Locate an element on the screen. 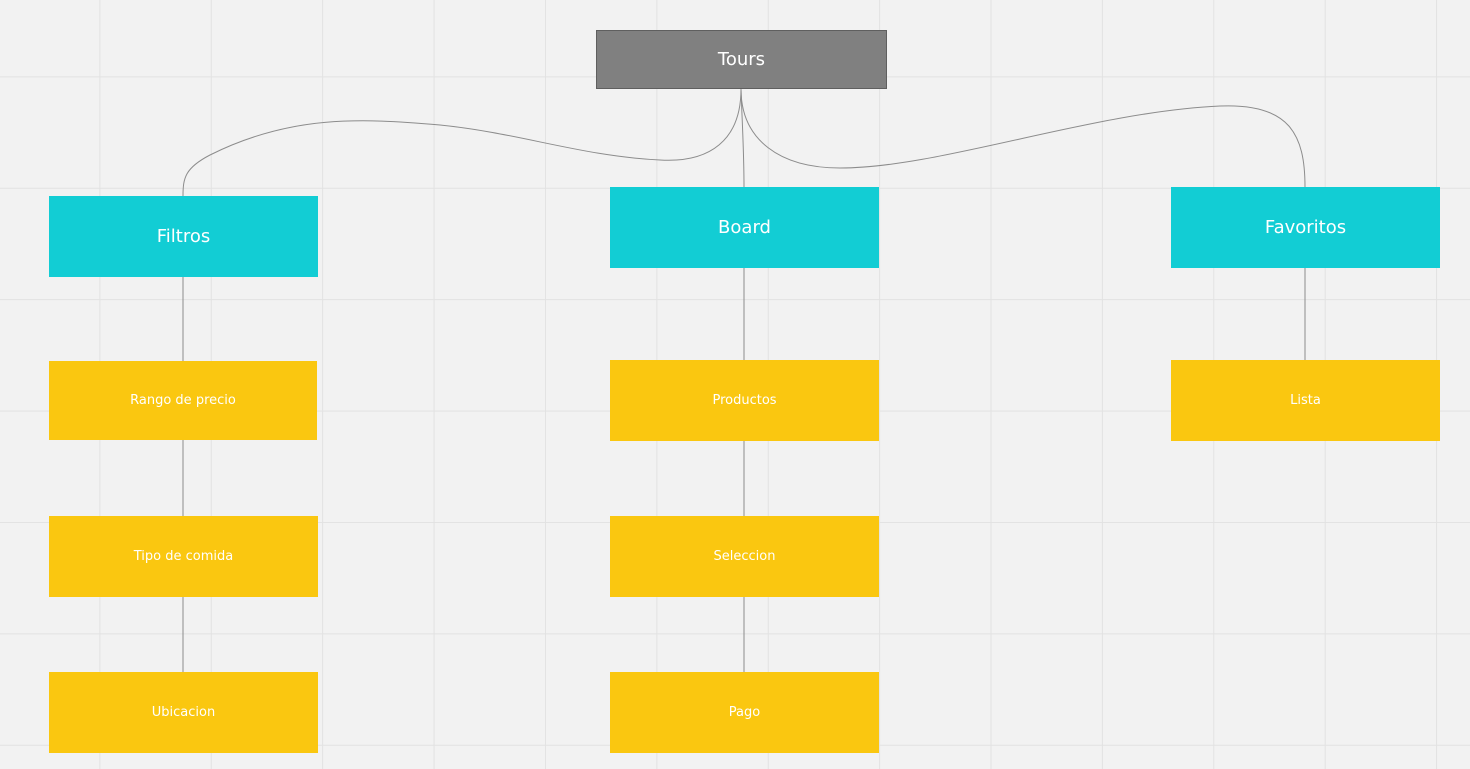  node-rango-de-precio: Rango de precio is located at coordinates (183, 400).